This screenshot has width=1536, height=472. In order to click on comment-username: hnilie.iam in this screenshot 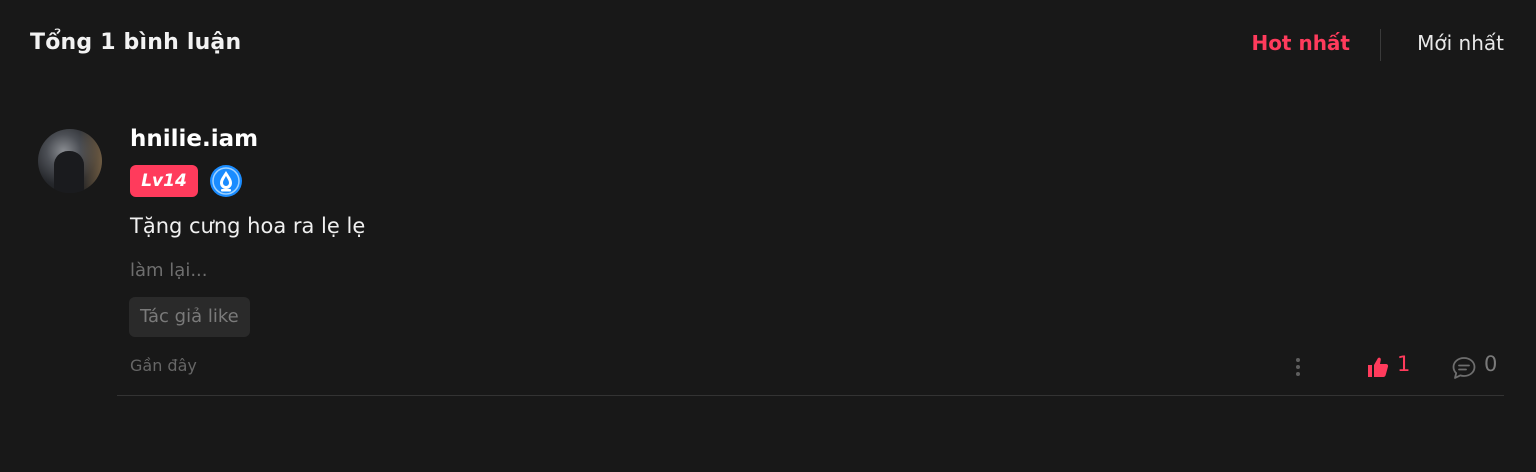, I will do `click(194, 139)`.